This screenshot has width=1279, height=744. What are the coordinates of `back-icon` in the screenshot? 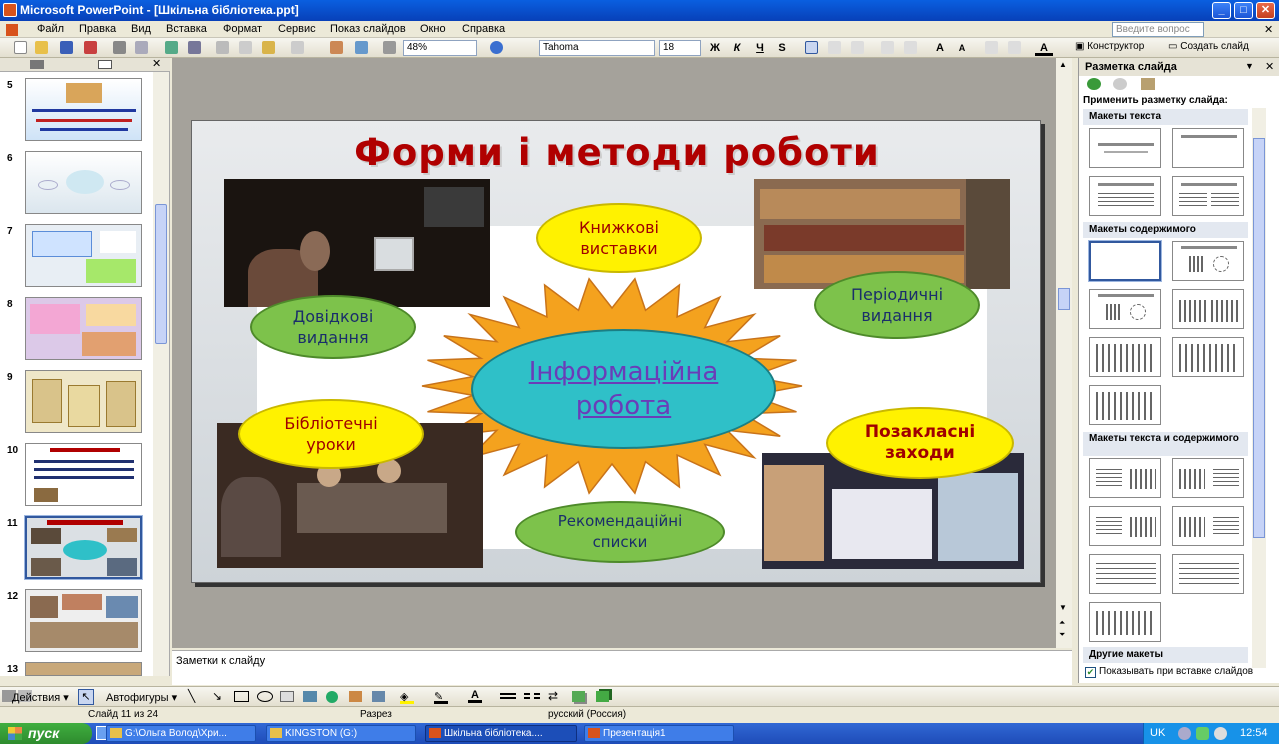 It's located at (1094, 84).